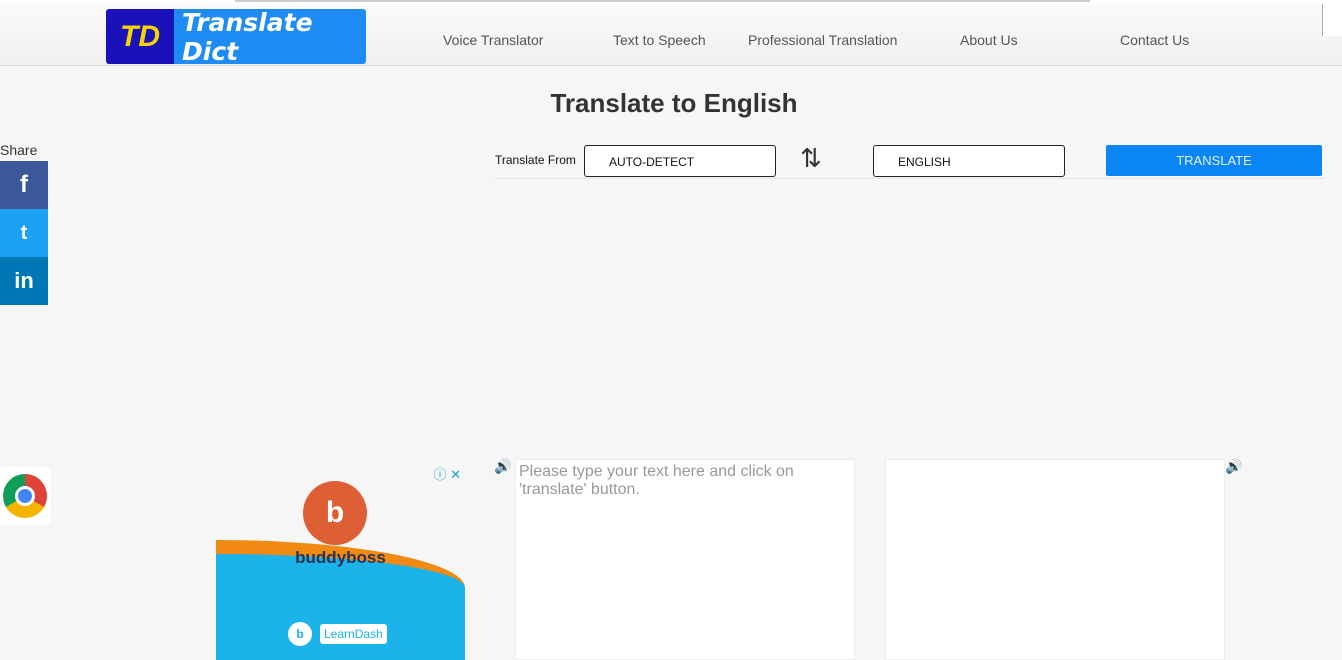 The height and width of the screenshot is (660, 1342). What do you see at coordinates (270, 36) in the screenshot?
I see `logo-text: Translate Dict` at bounding box center [270, 36].